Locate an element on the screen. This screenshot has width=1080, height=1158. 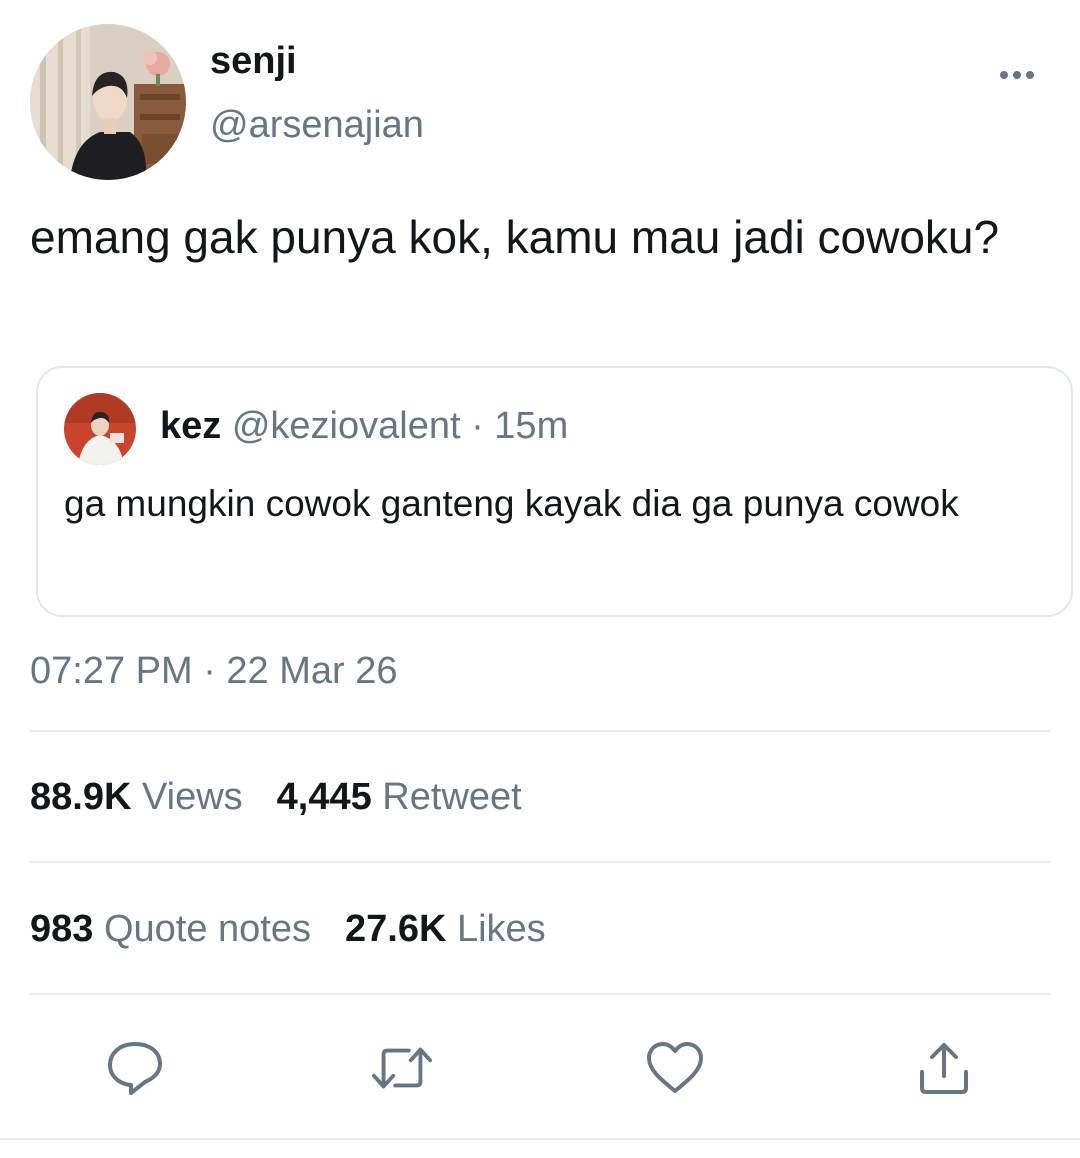
quote-notes-stat: 983 Quote notes is located at coordinates (170, 929).